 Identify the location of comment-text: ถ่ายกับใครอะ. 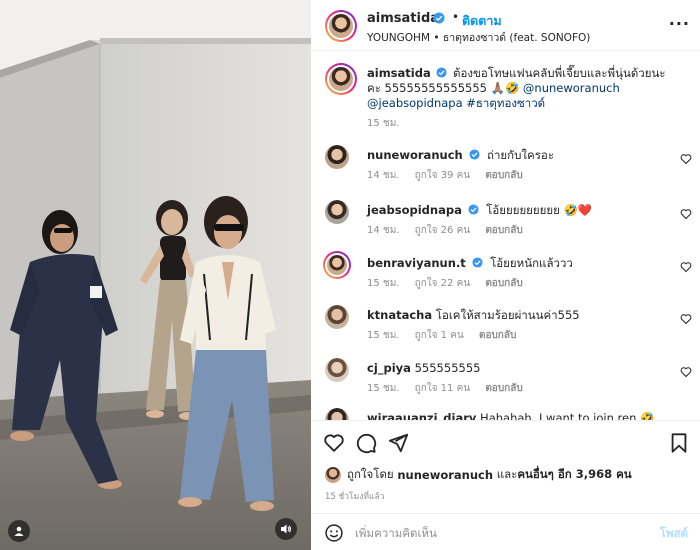
(521, 155).